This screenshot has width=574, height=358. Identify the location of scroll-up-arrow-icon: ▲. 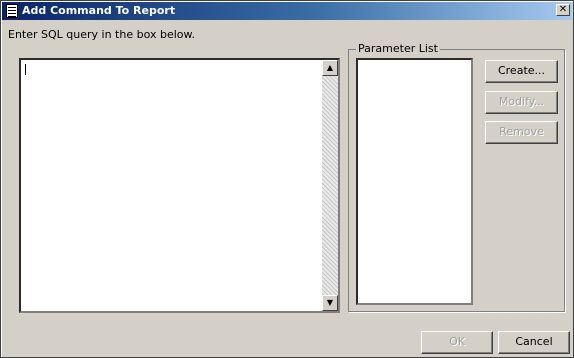
(330, 67).